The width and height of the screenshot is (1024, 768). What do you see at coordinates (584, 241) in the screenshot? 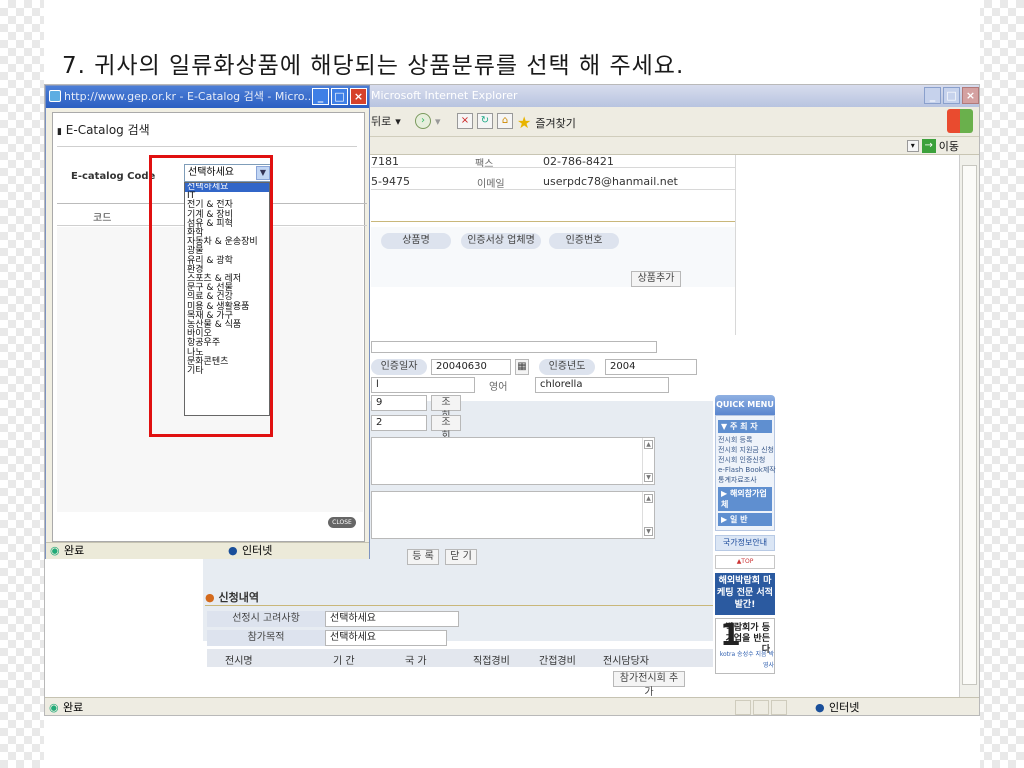
I see `header-cert-number: 인증번호` at bounding box center [584, 241].